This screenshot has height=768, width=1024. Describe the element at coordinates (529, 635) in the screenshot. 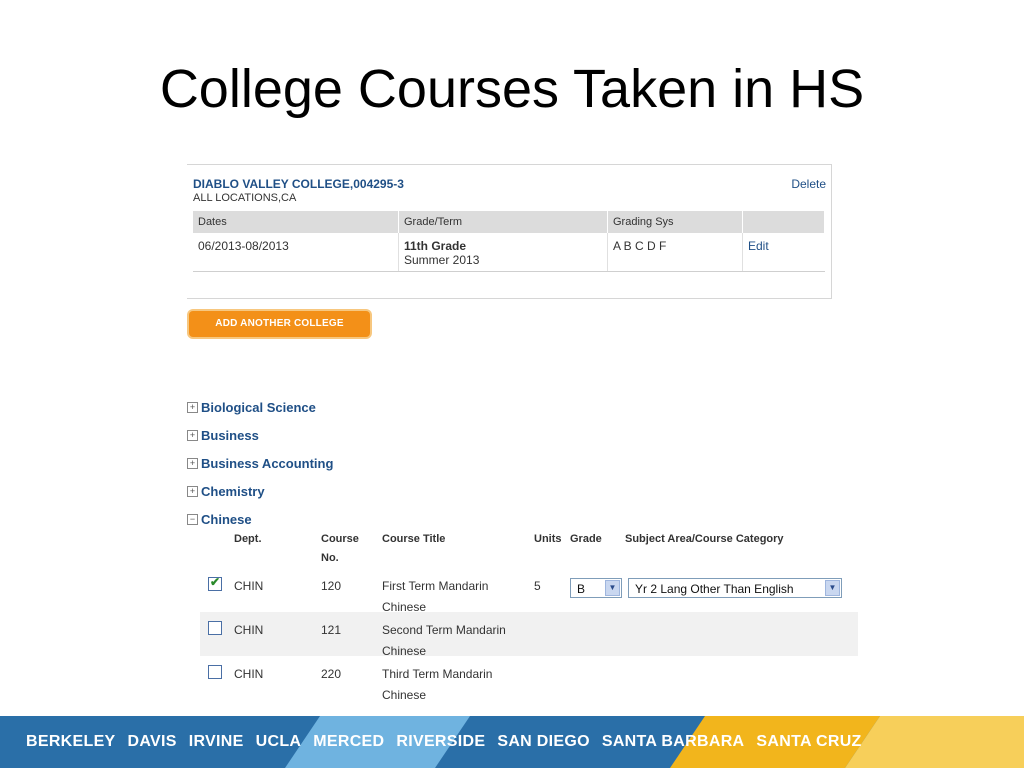

I see `table-row: CHIN 121 Second Term Mandarin Chinese` at that location.